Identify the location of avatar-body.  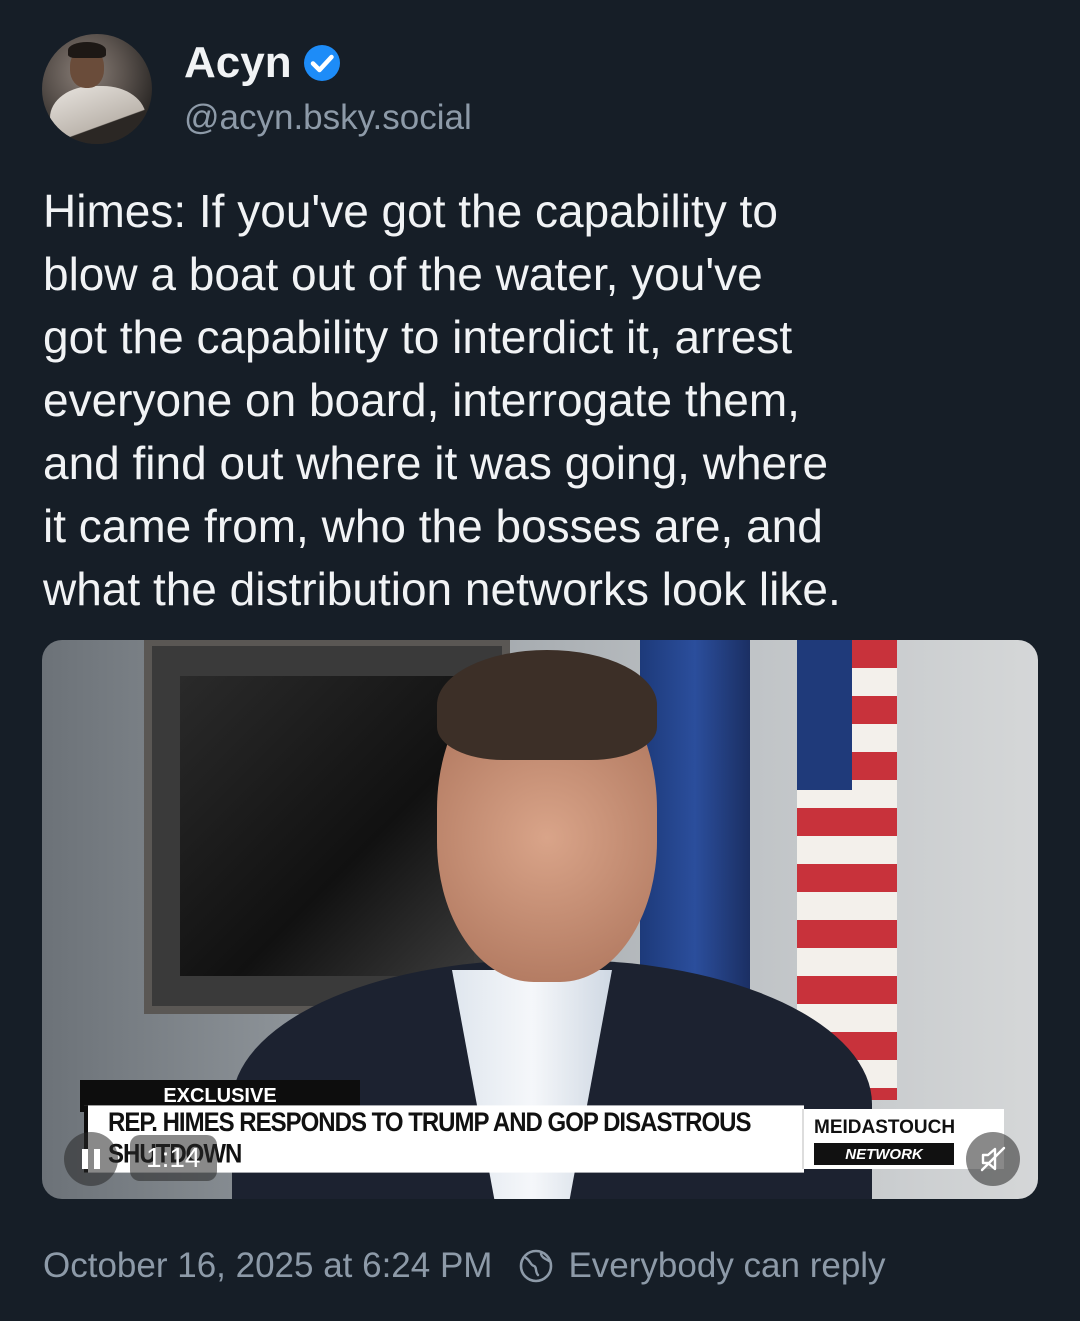
(98, 115).